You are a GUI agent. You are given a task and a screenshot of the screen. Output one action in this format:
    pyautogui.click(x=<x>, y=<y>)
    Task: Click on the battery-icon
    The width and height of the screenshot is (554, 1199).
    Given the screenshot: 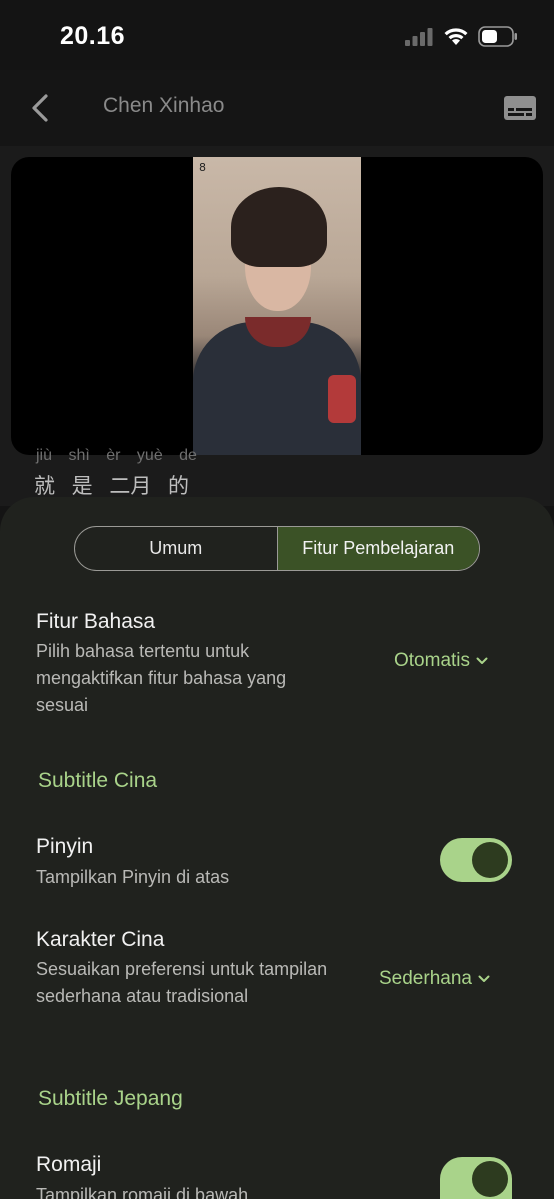 What is the action you would take?
    pyautogui.click(x=497, y=36)
    